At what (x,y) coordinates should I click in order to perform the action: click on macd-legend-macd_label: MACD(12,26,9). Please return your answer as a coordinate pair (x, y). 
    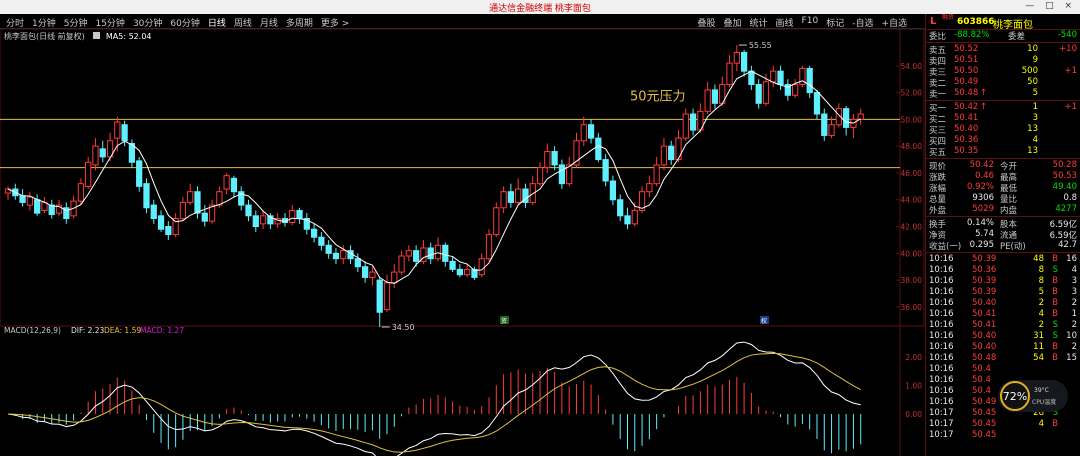
    Looking at the image, I should click on (32, 330).